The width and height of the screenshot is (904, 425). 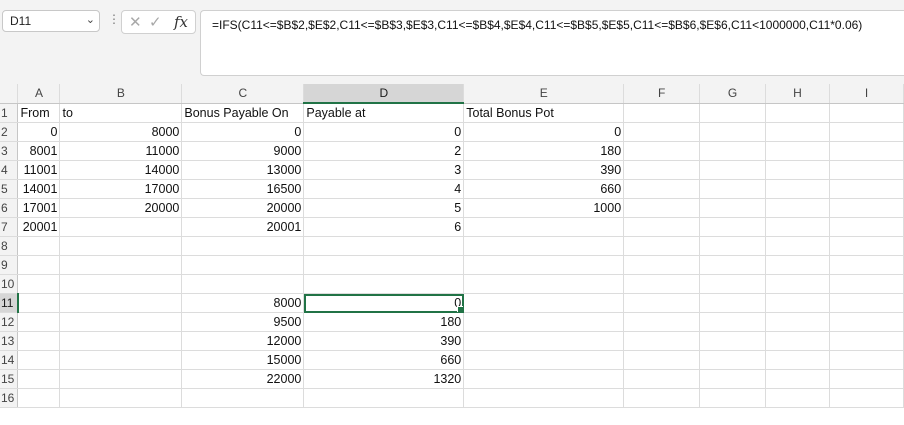 What do you see at coordinates (797, 94) in the screenshot?
I see `column-header-h: H` at bounding box center [797, 94].